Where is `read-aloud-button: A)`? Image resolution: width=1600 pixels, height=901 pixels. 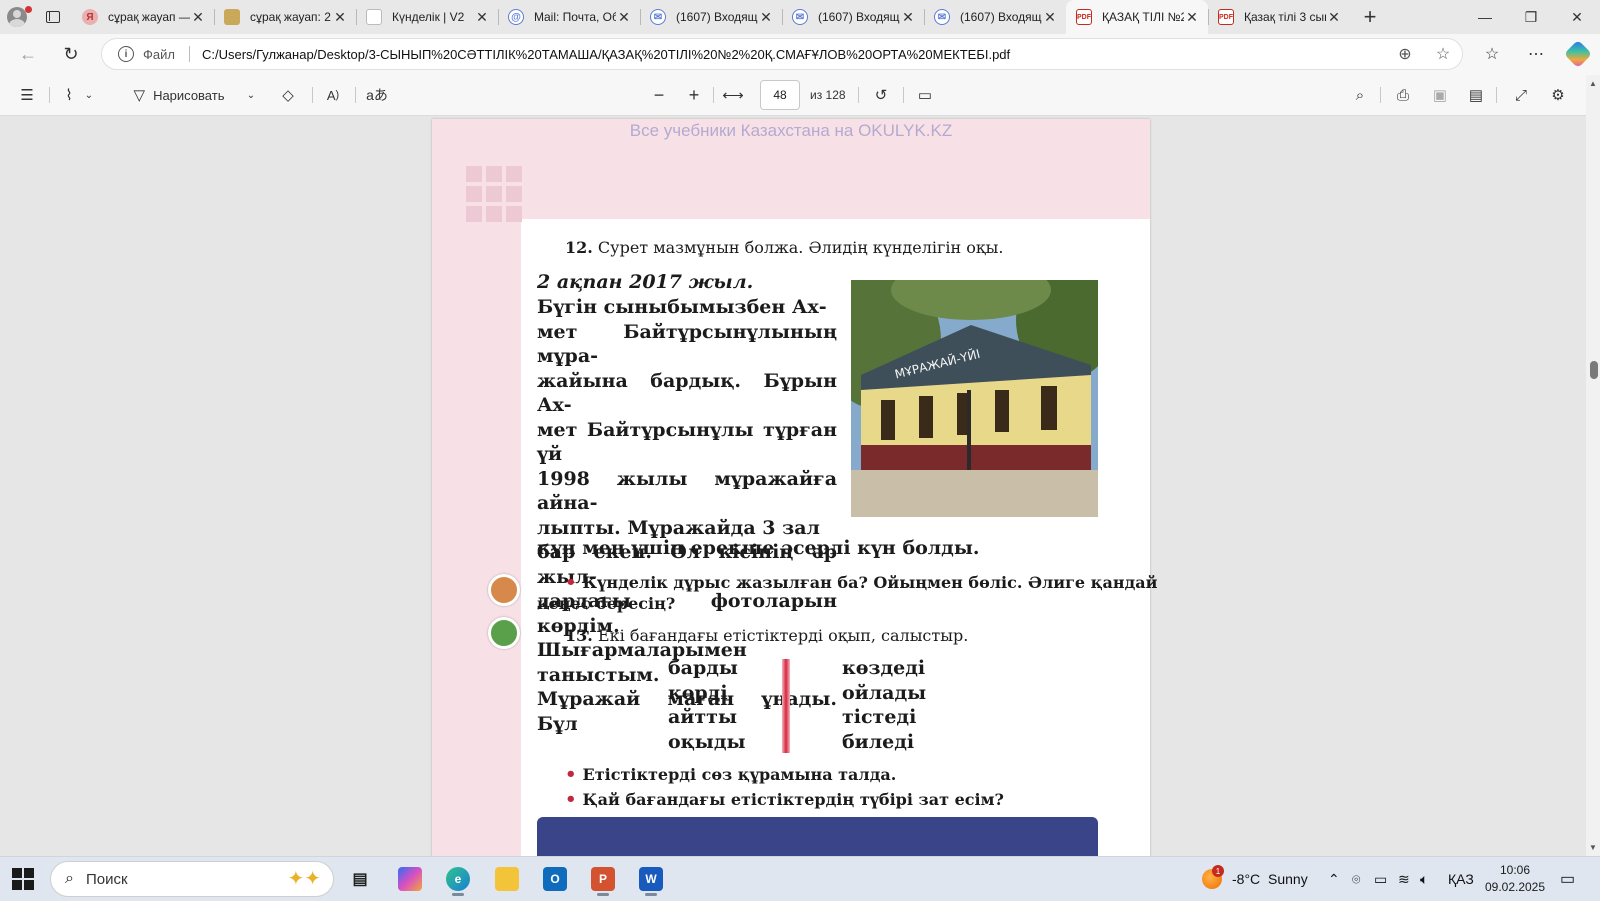
read-aloud-button: A) is located at coordinates (333, 95).